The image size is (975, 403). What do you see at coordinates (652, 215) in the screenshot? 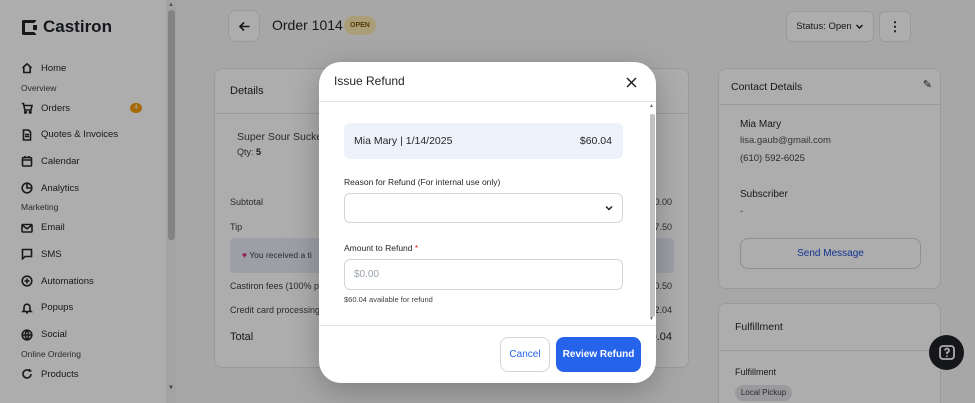
I see `modal-scroll-thumb` at bounding box center [652, 215].